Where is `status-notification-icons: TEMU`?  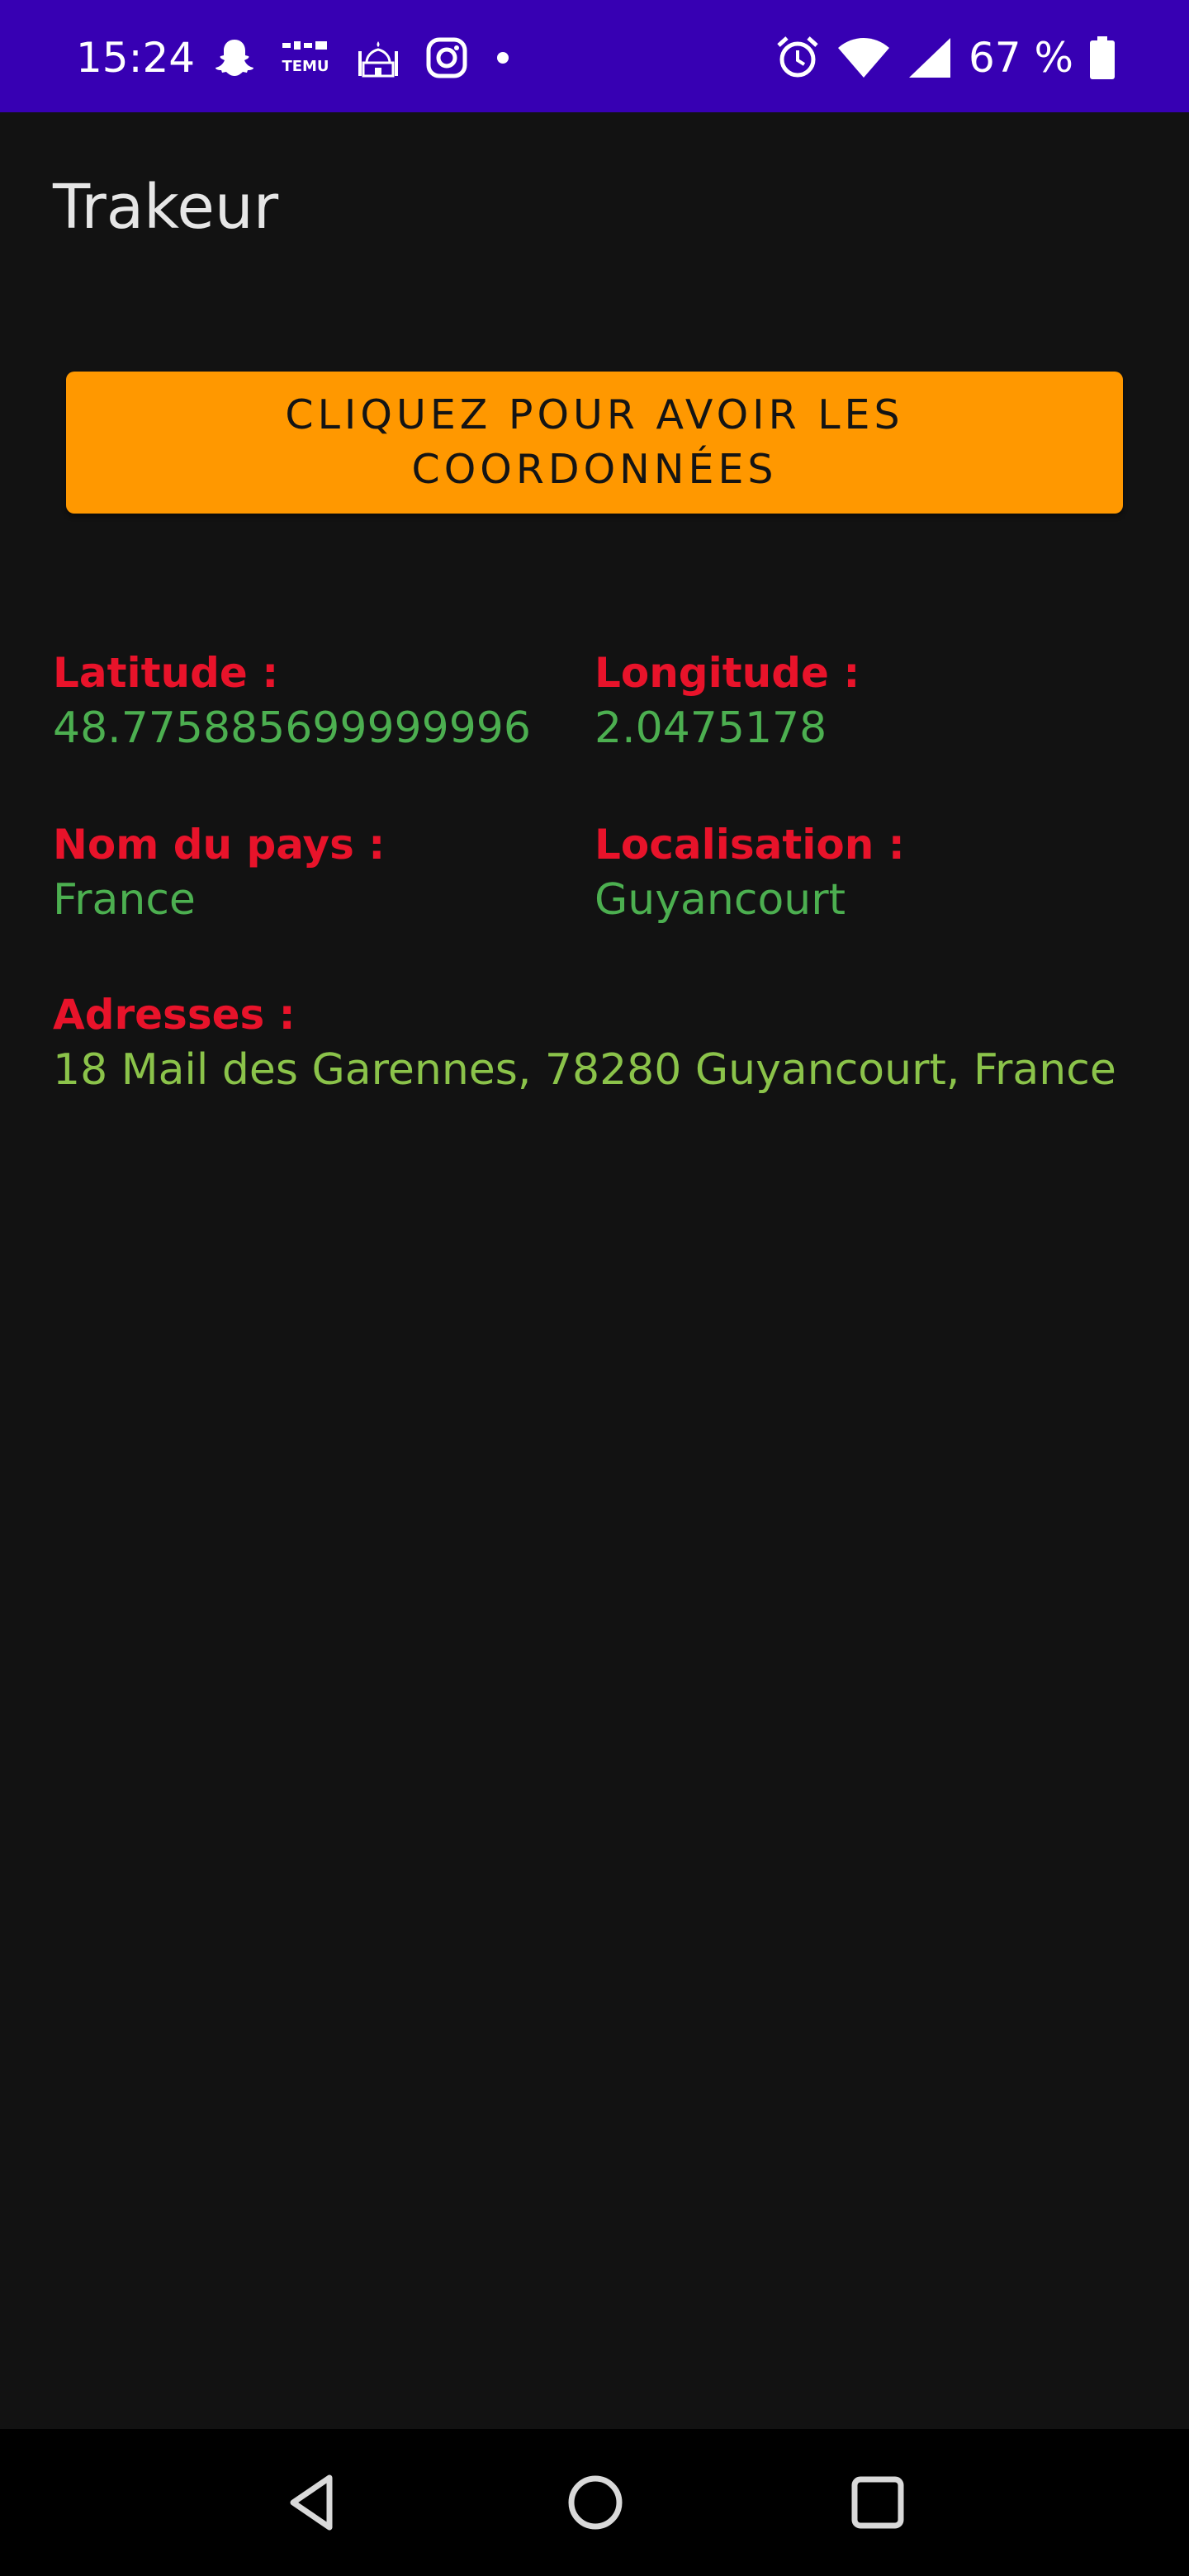 status-notification-icons: TEMU is located at coordinates (363, 58).